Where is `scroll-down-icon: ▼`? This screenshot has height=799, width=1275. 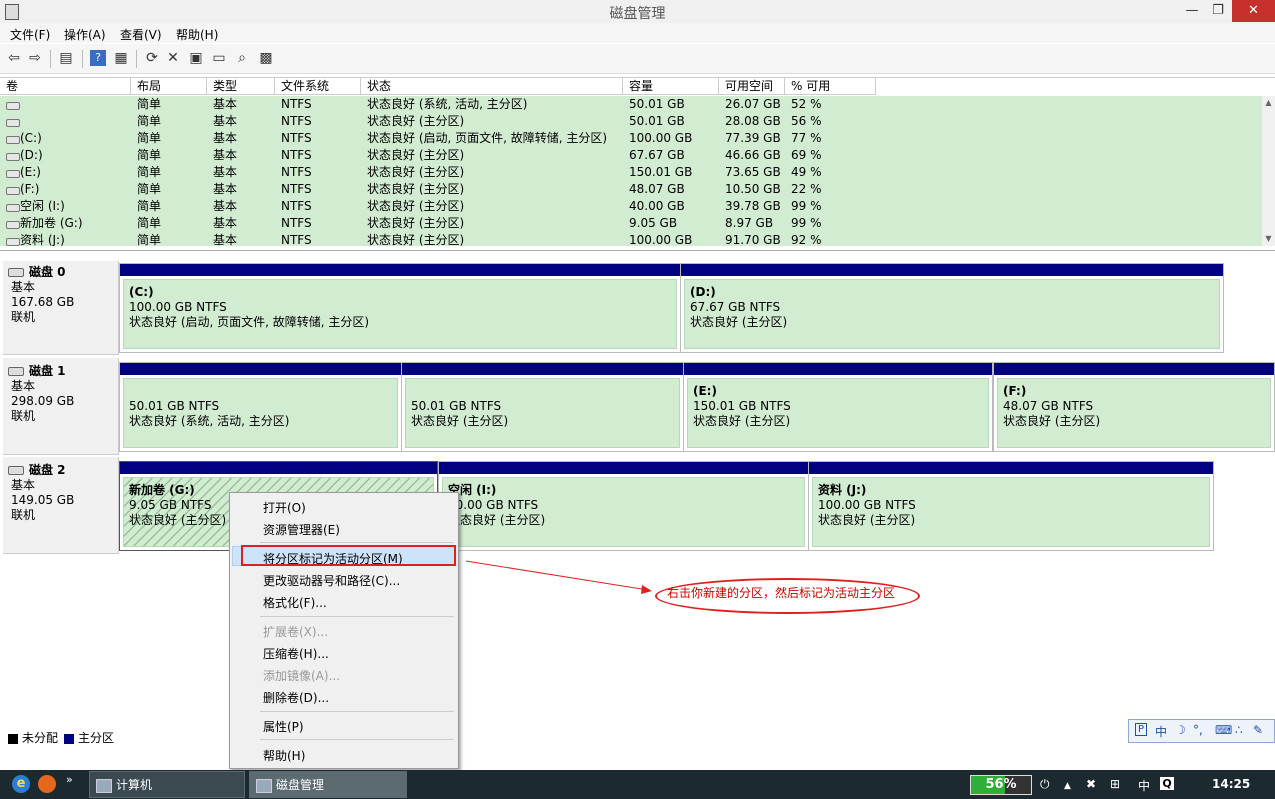
scroll-down-icon: ▼ is located at coordinates (1268, 238).